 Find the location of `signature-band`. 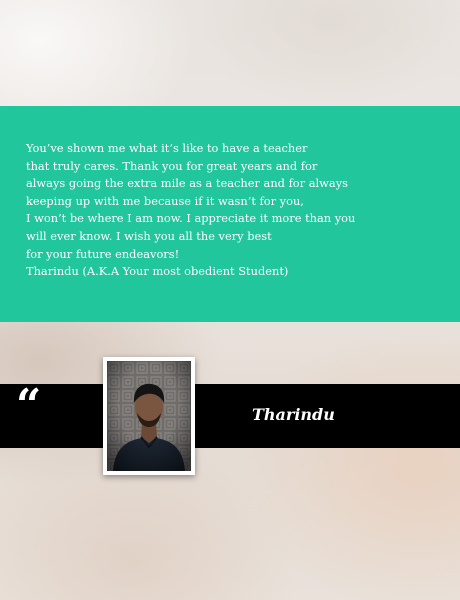

signature-band is located at coordinates (230, 416).